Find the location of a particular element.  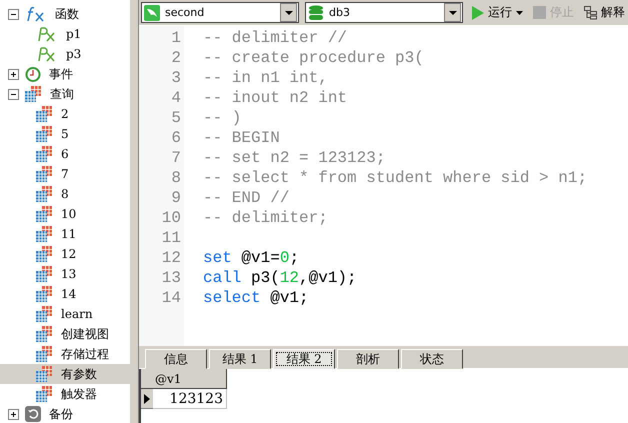

result-tab: 剖析 is located at coordinates (368, 359).